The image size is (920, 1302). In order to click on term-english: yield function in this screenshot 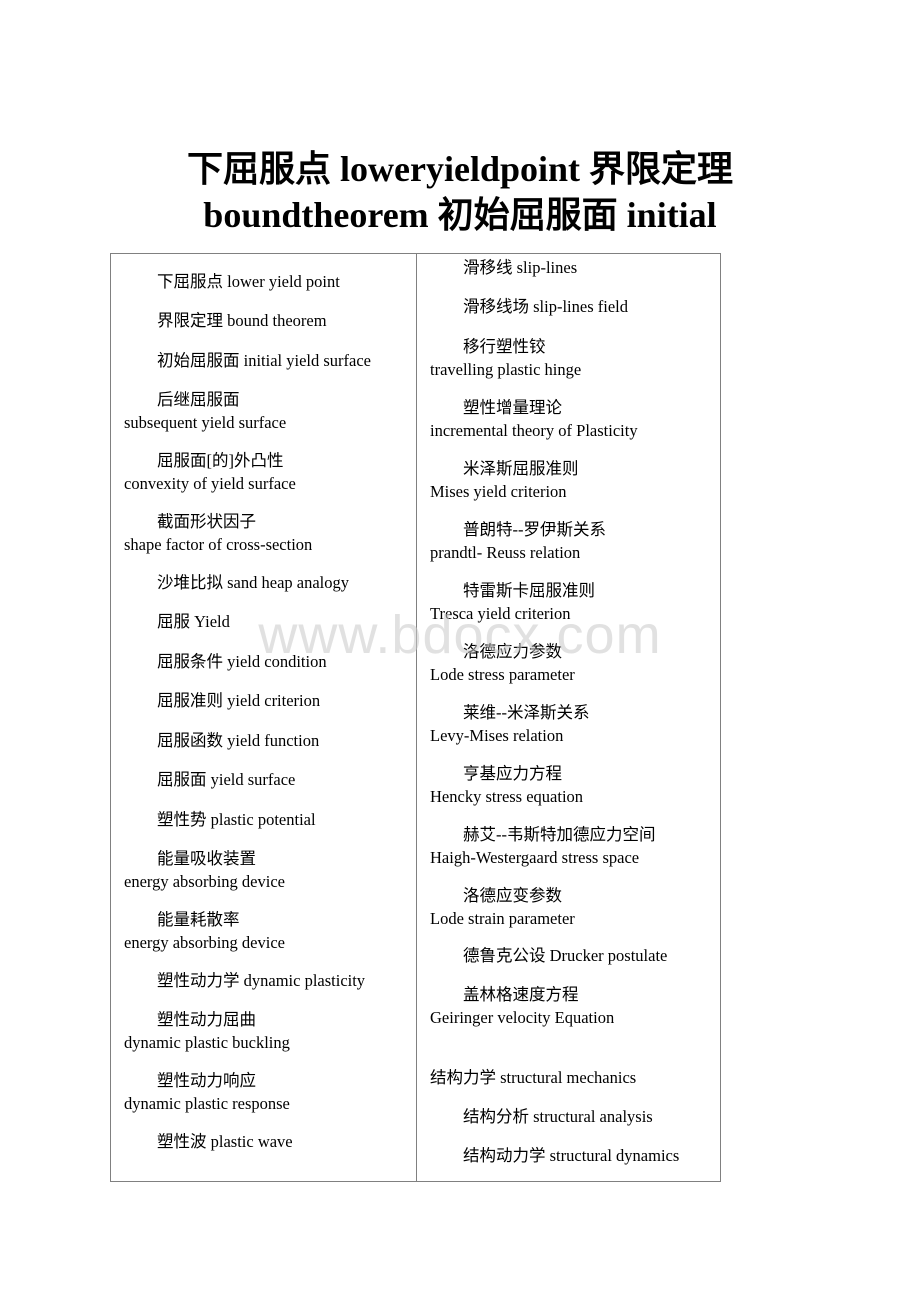, I will do `click(273, 740)`.